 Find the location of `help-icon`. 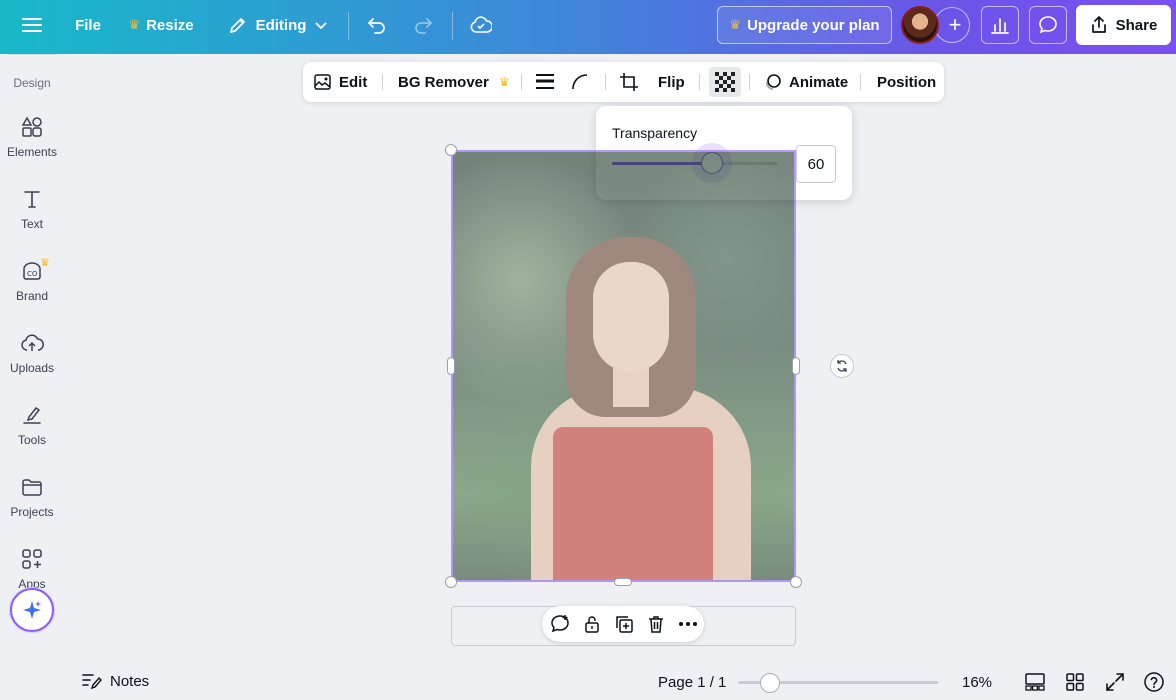

help-icon is located at coordinates (1154, 682).